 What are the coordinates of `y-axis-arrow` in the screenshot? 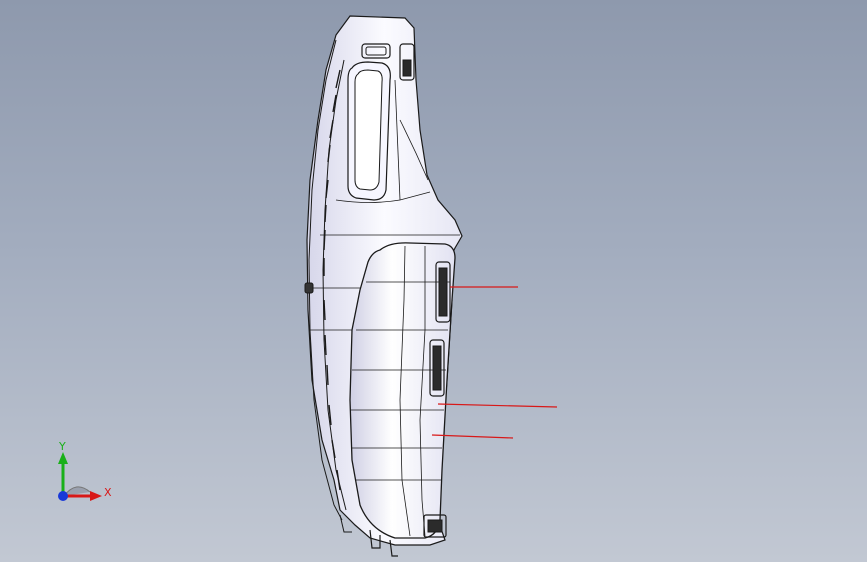 It's located at (63, 458).